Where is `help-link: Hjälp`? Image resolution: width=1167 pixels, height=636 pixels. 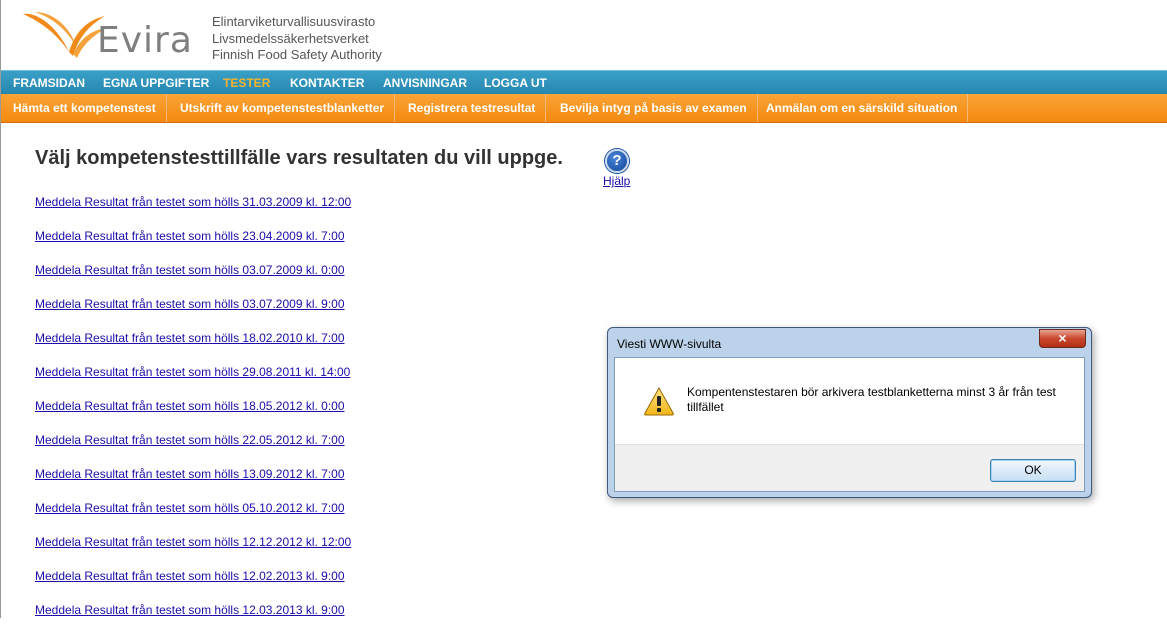
help-link: Hjälp is located at coordinates (616, 181).